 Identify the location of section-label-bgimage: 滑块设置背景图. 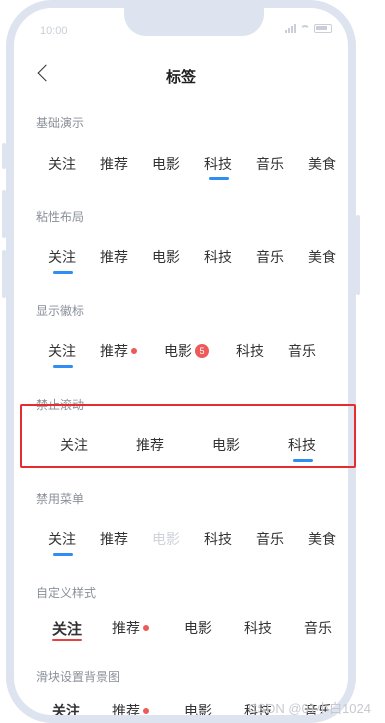
(78, 677).